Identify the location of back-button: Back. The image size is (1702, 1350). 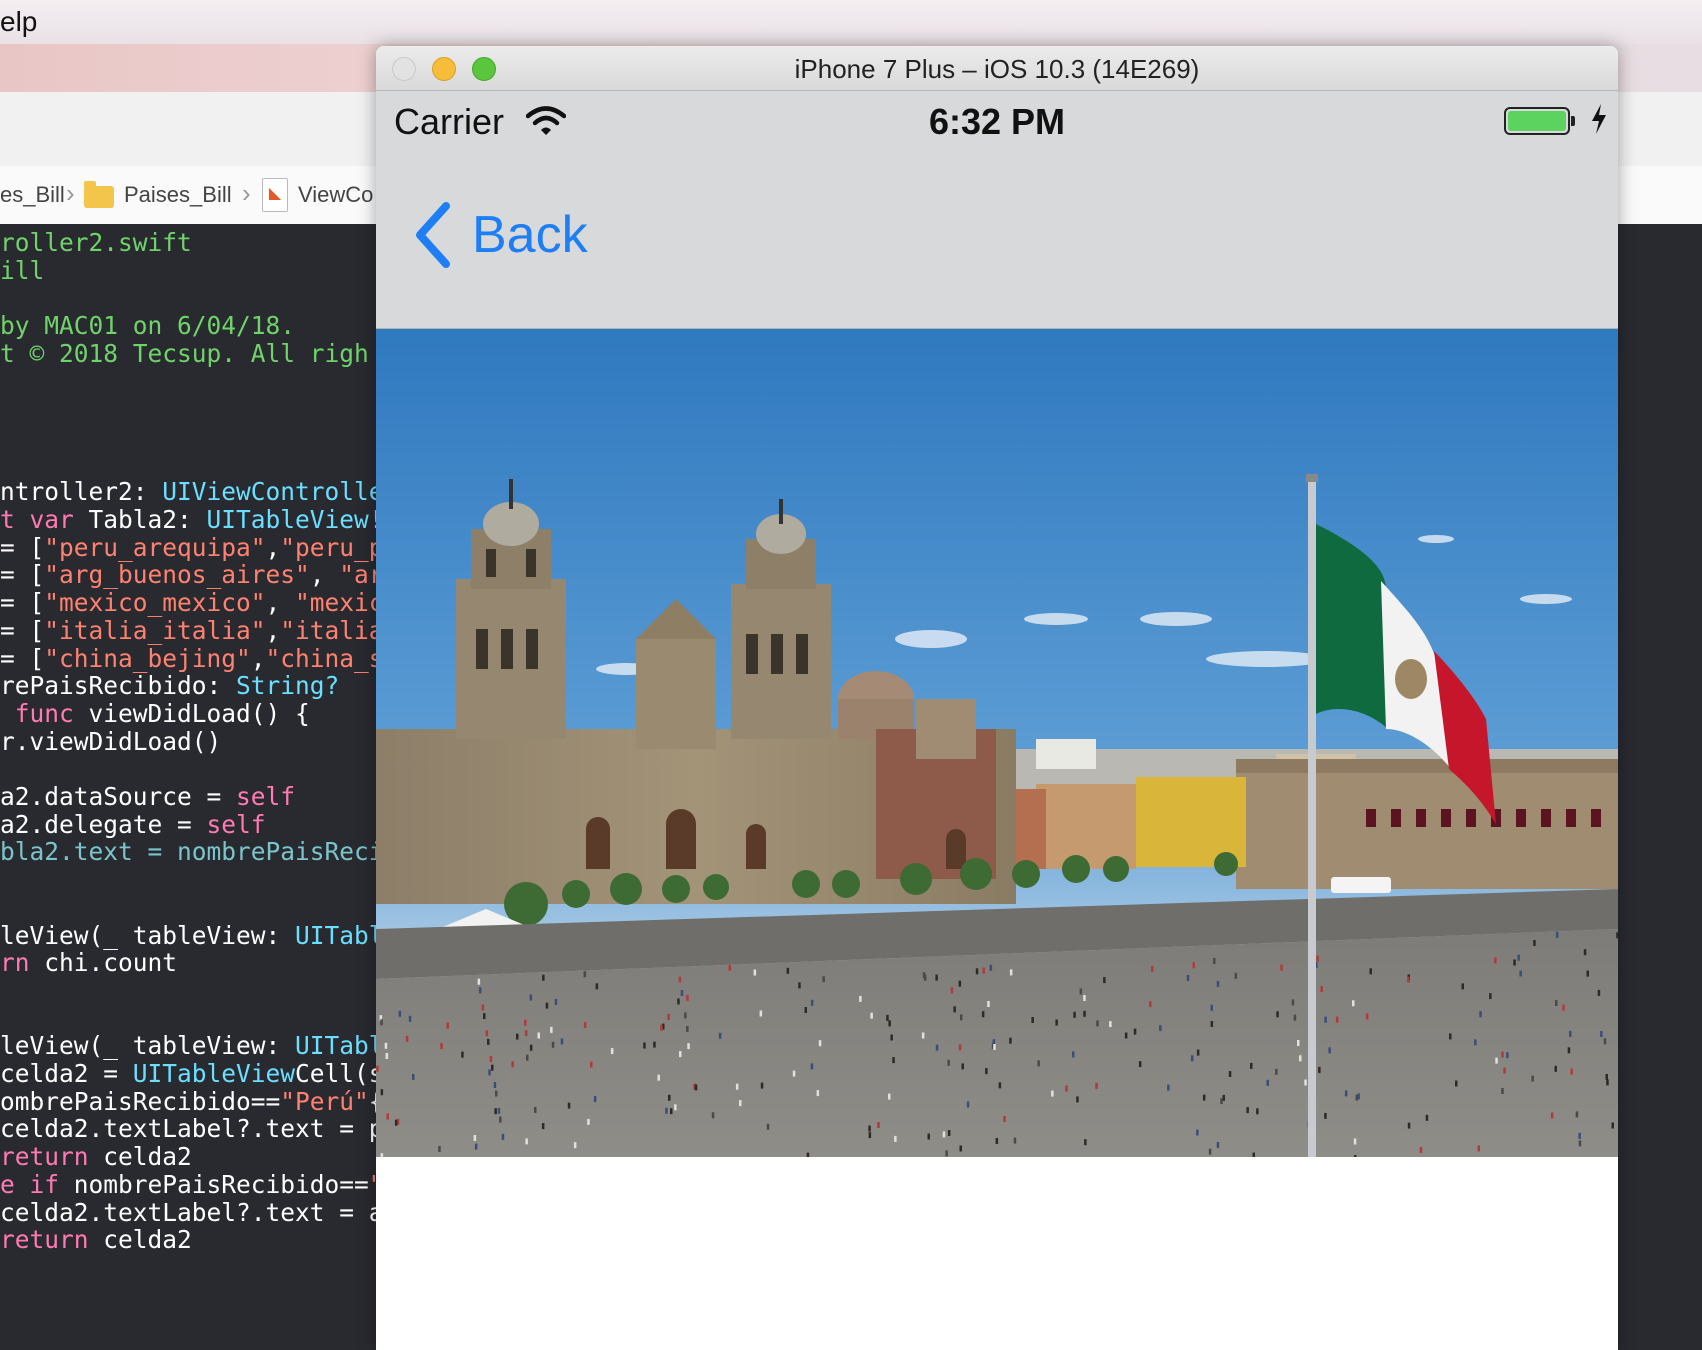
(500, 235).